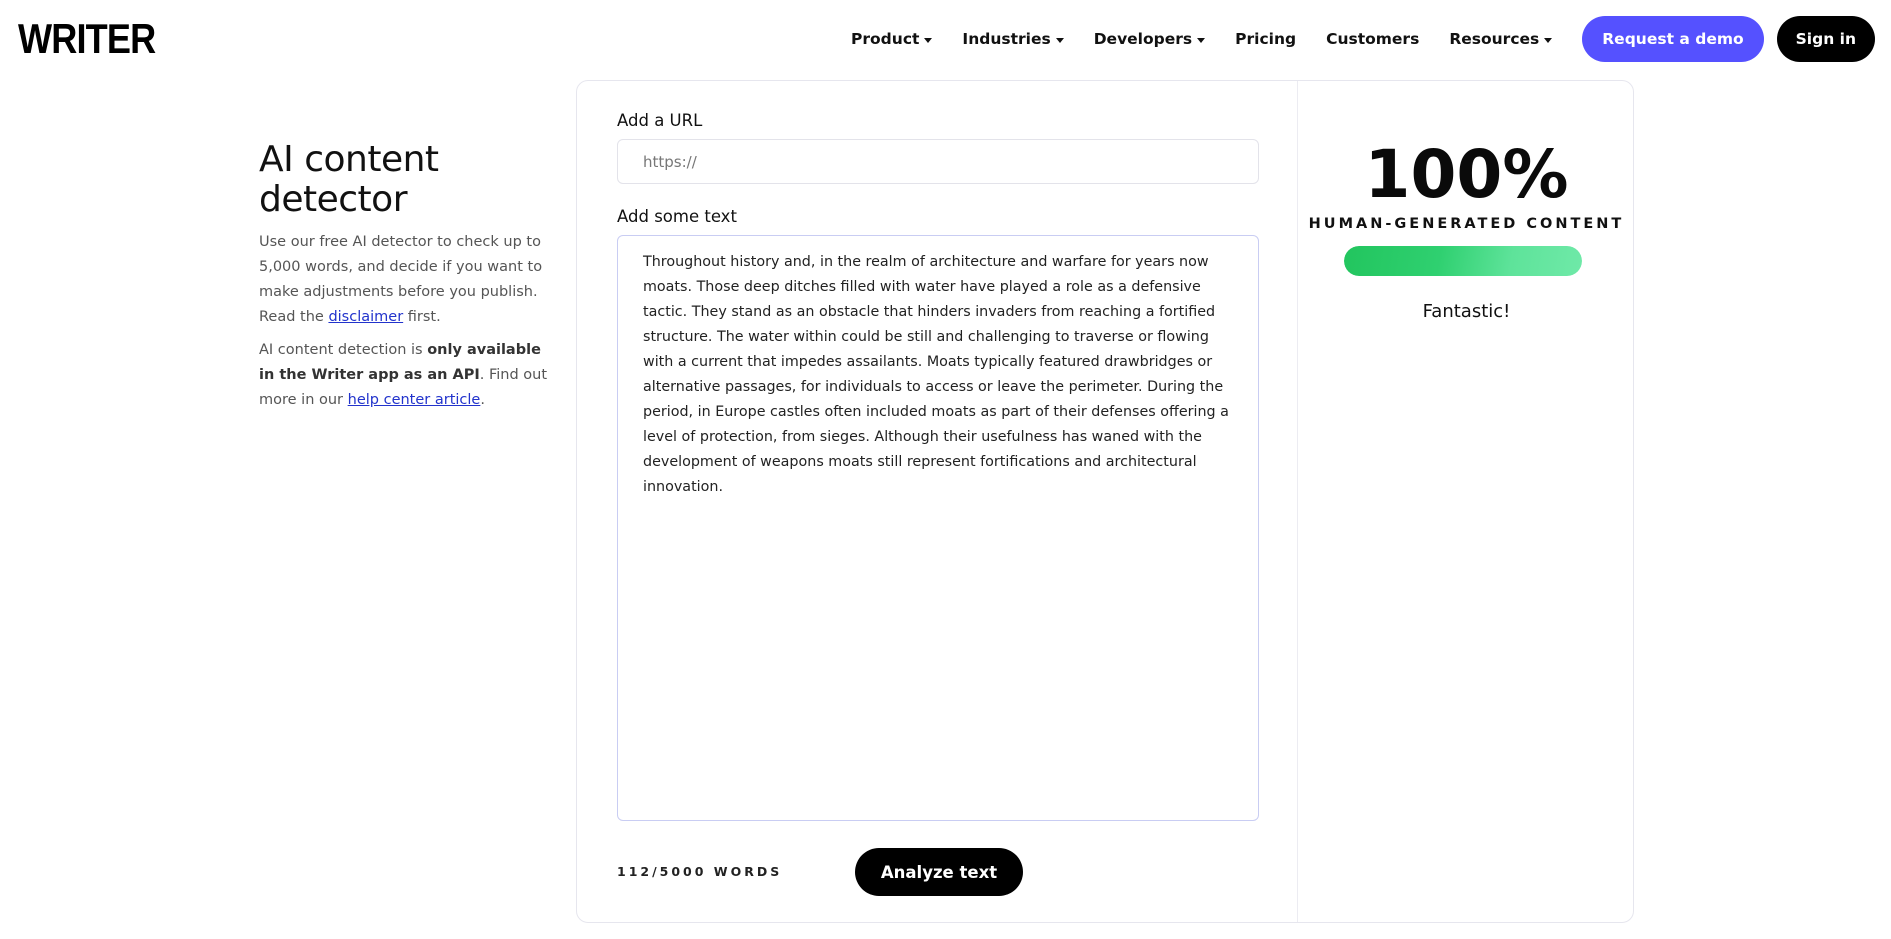 The height and width of the screenshot is (939, 1891). What do you see at coordinates (87, 39) in the screenshot?
I see `writer-logo: WRITER` at bounding box center [87, 39].